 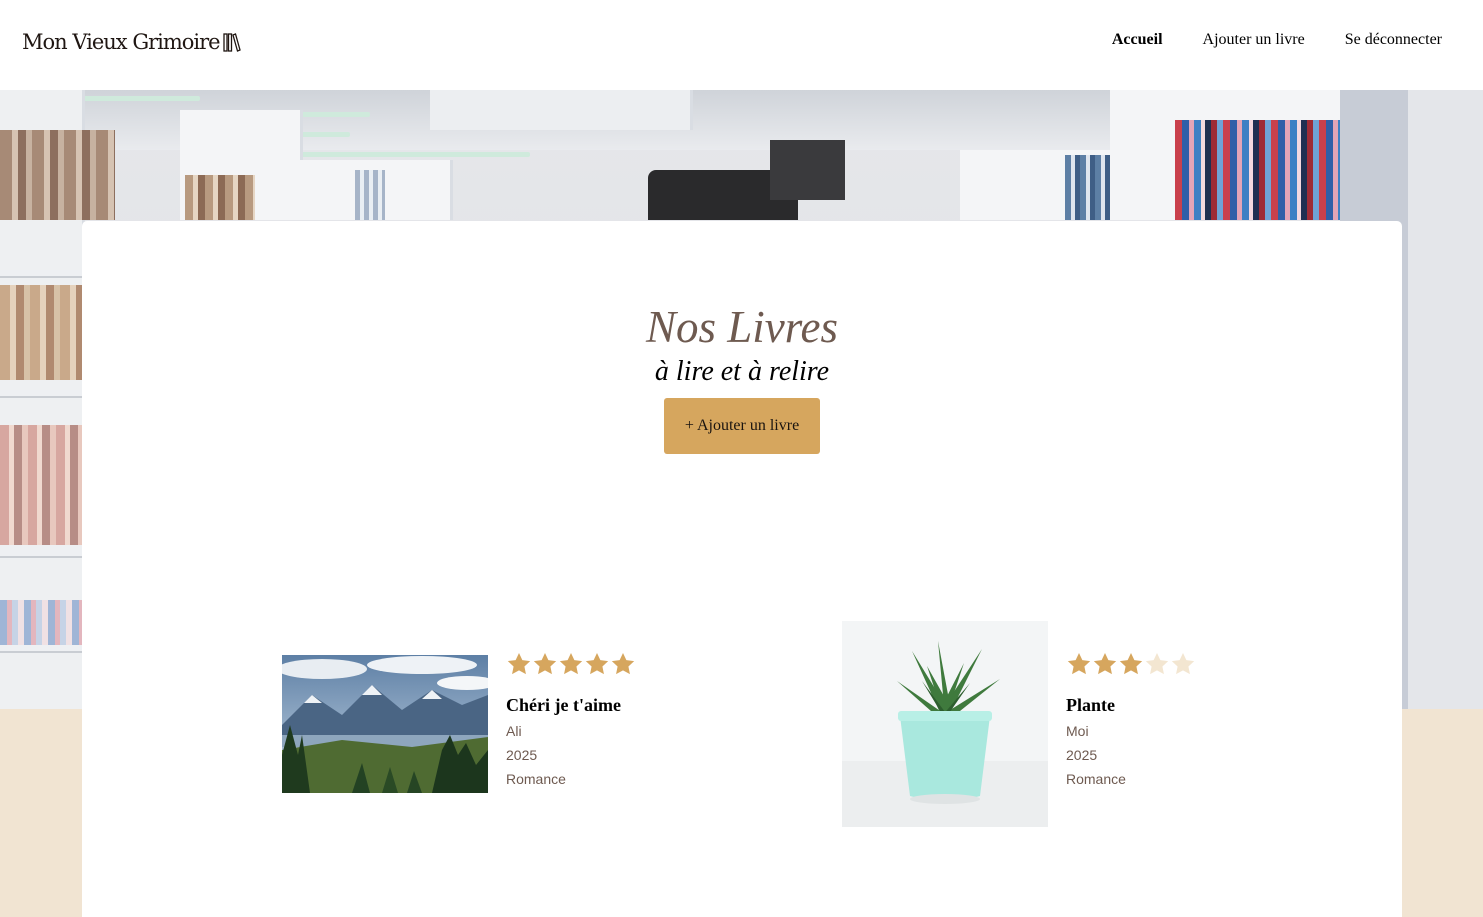 I want to click on library-machine, so click(x=807, y=170).